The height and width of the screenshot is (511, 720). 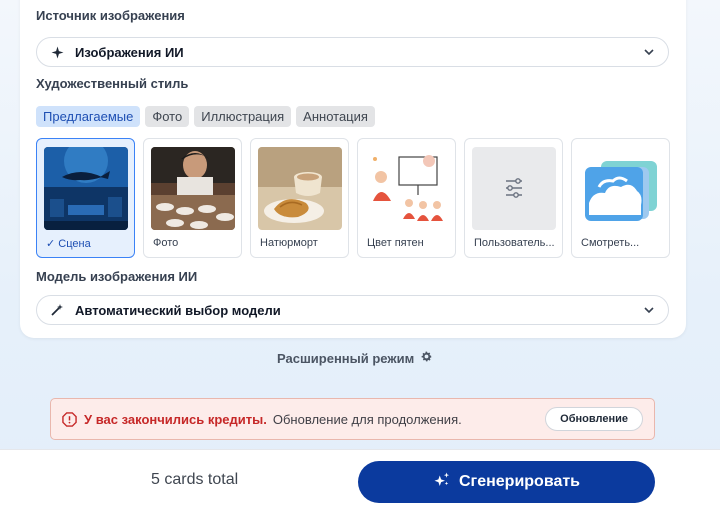 I want to click on image-source-value: Изображения ИИ, so click(x=129, y=52).